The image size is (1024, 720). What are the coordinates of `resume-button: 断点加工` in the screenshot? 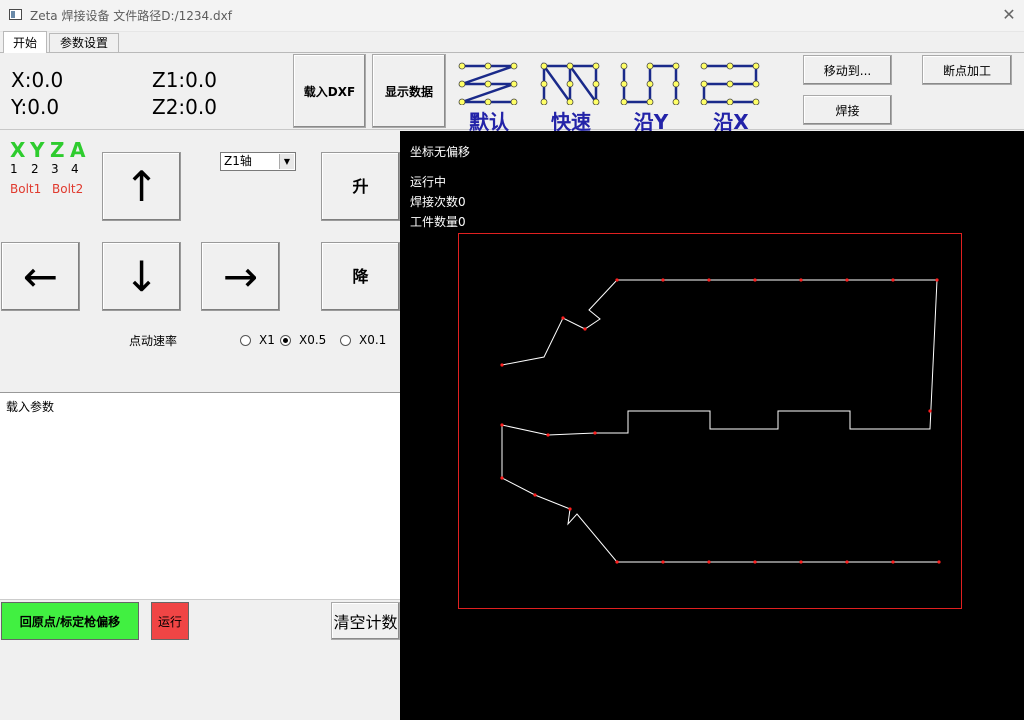 It's located at (967, 70).